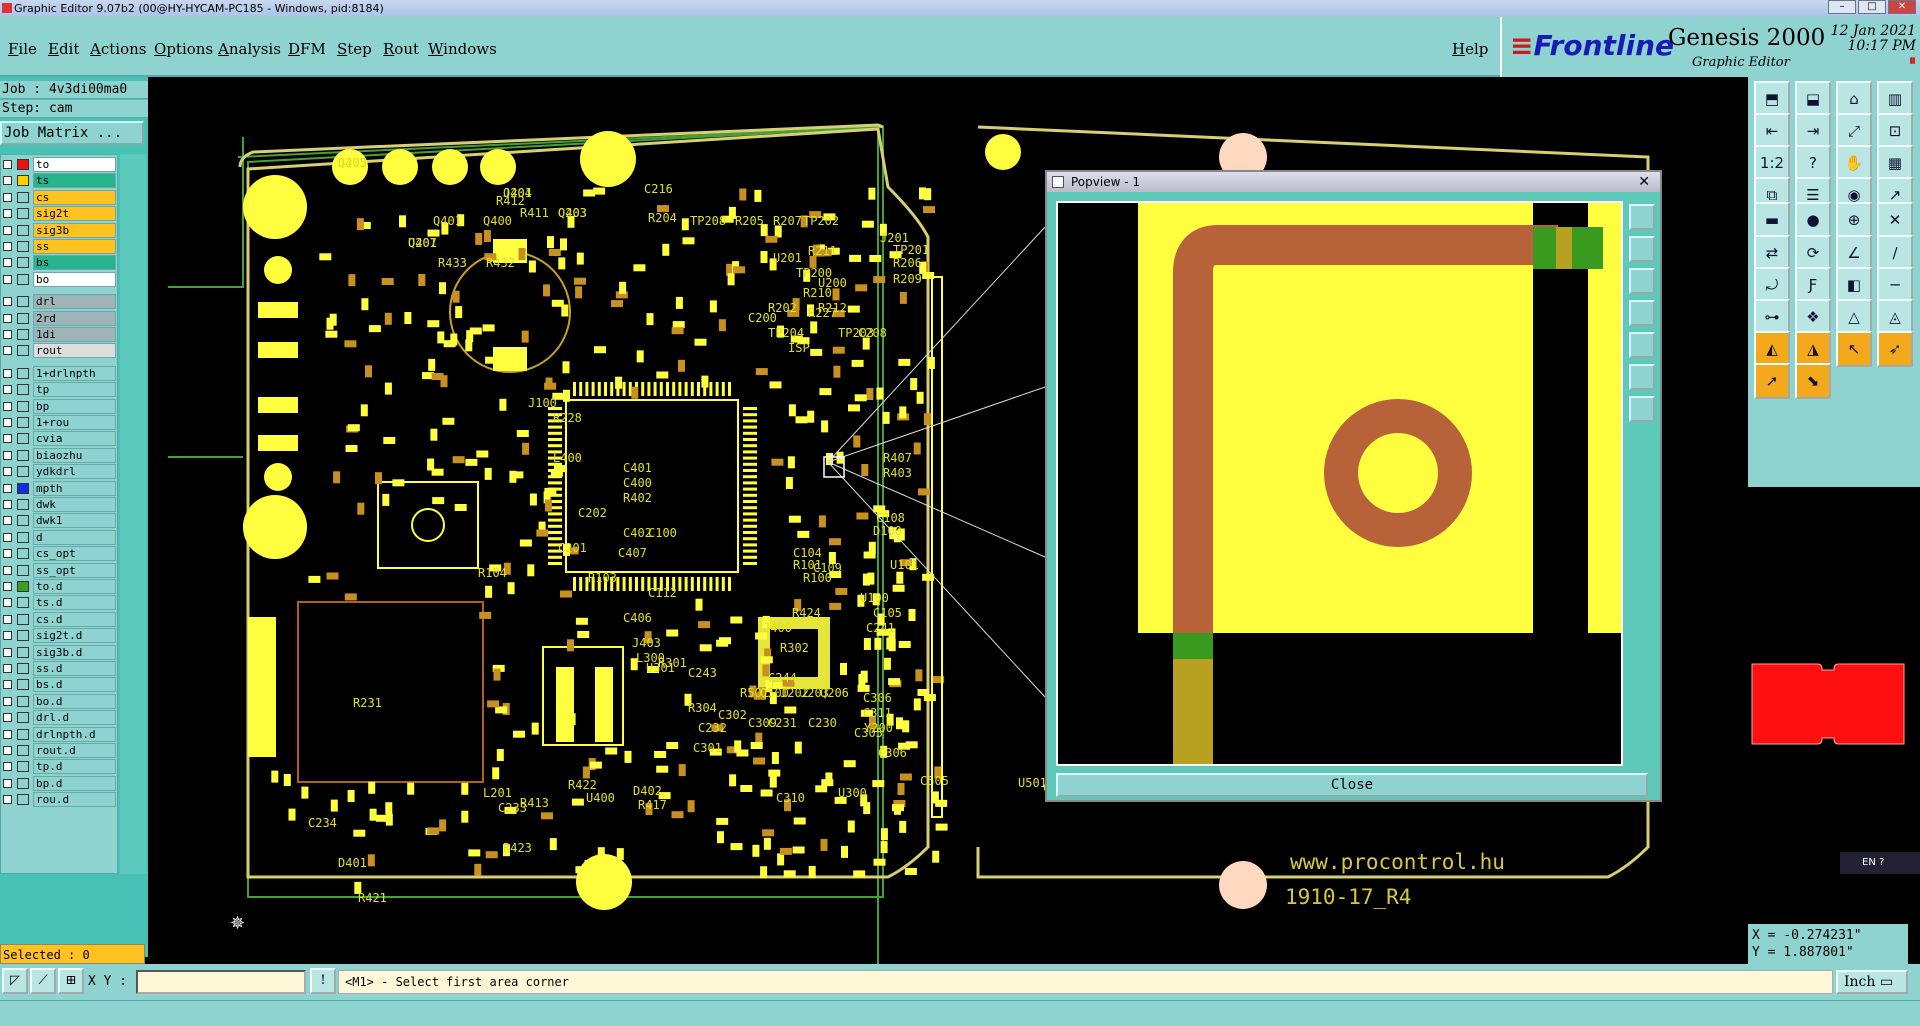 The height and width of the screenshot is (1026, 1920). I want to click on language-bar: EN ?, so click(1880, 863).